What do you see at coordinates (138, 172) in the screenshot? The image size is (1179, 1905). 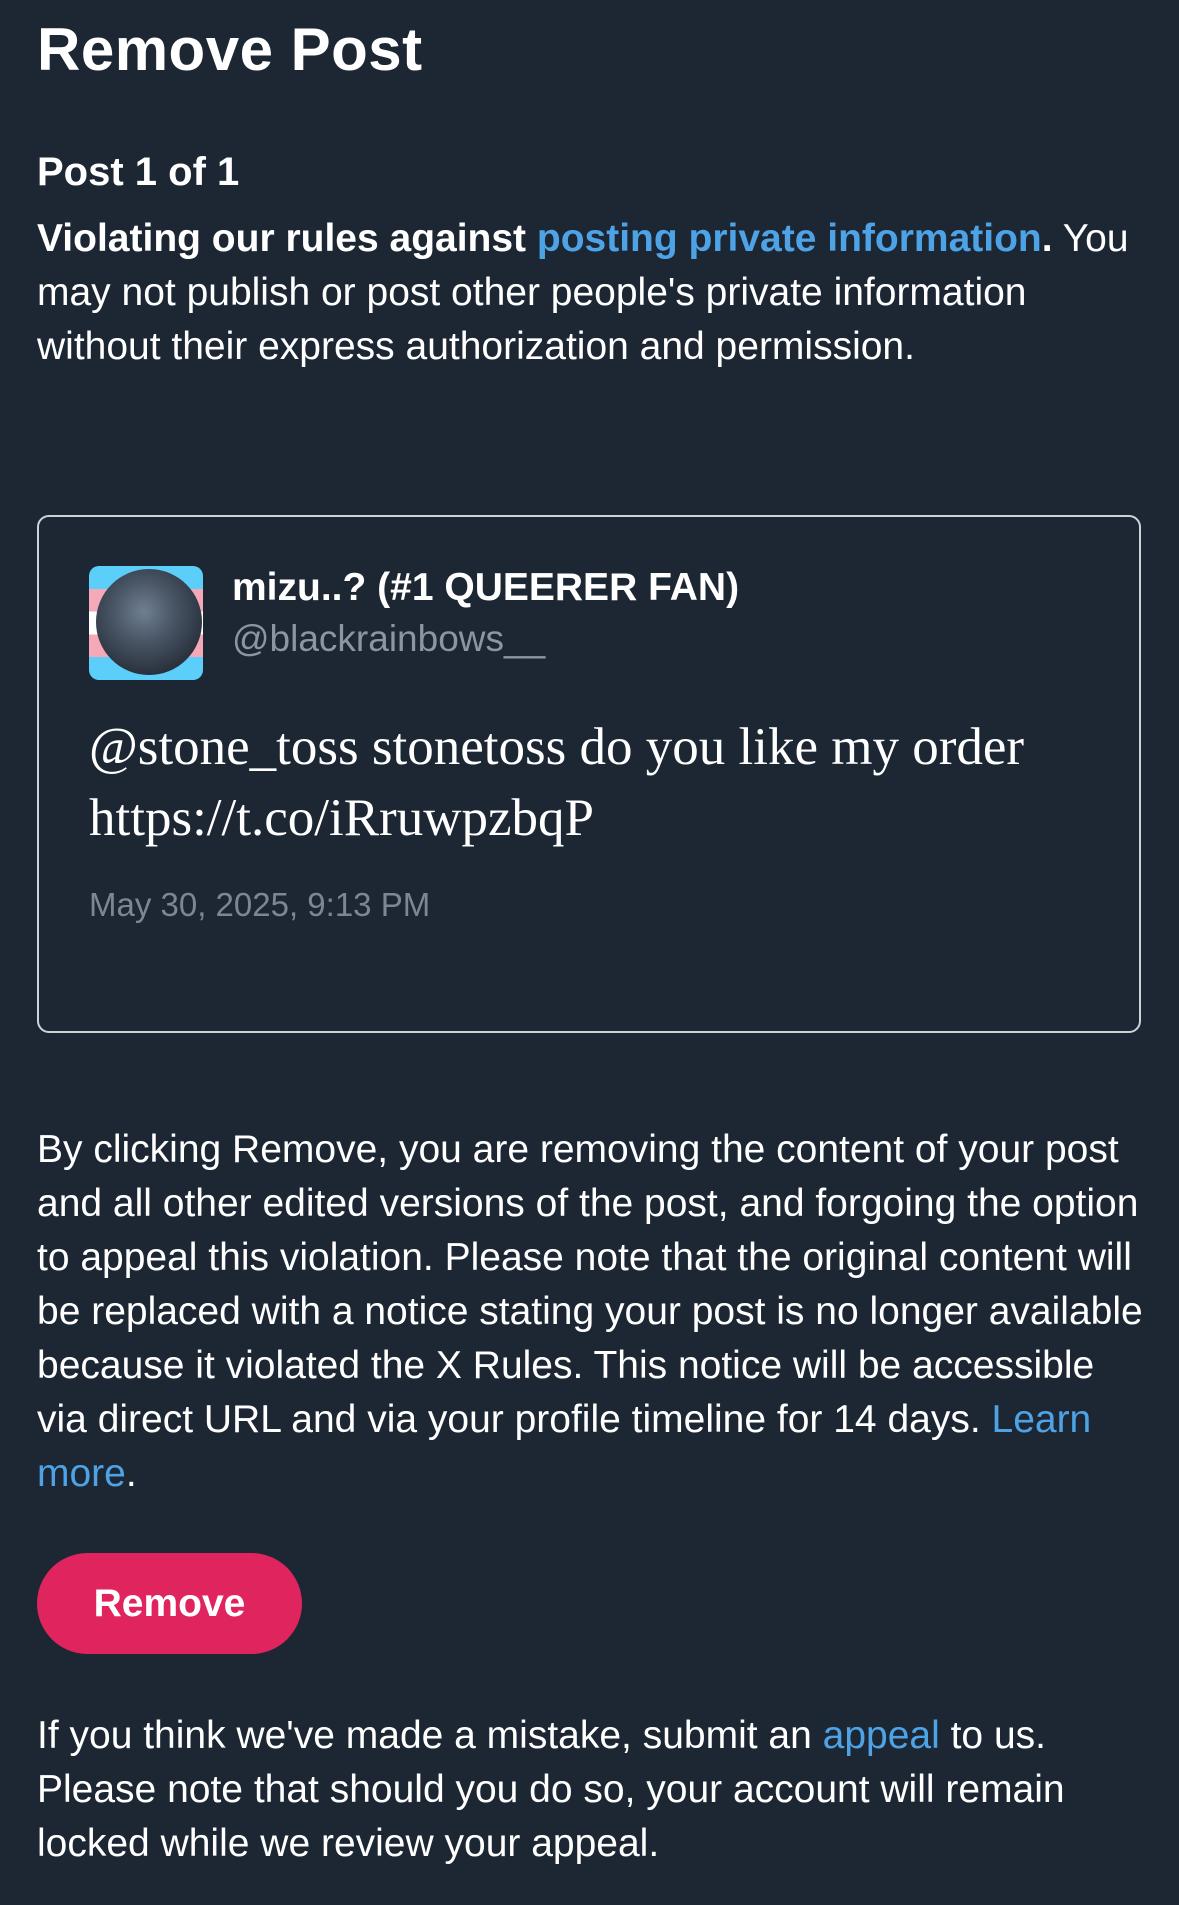 I see `post-counter: Post 1 of 1` at bounding box center [138, 172].